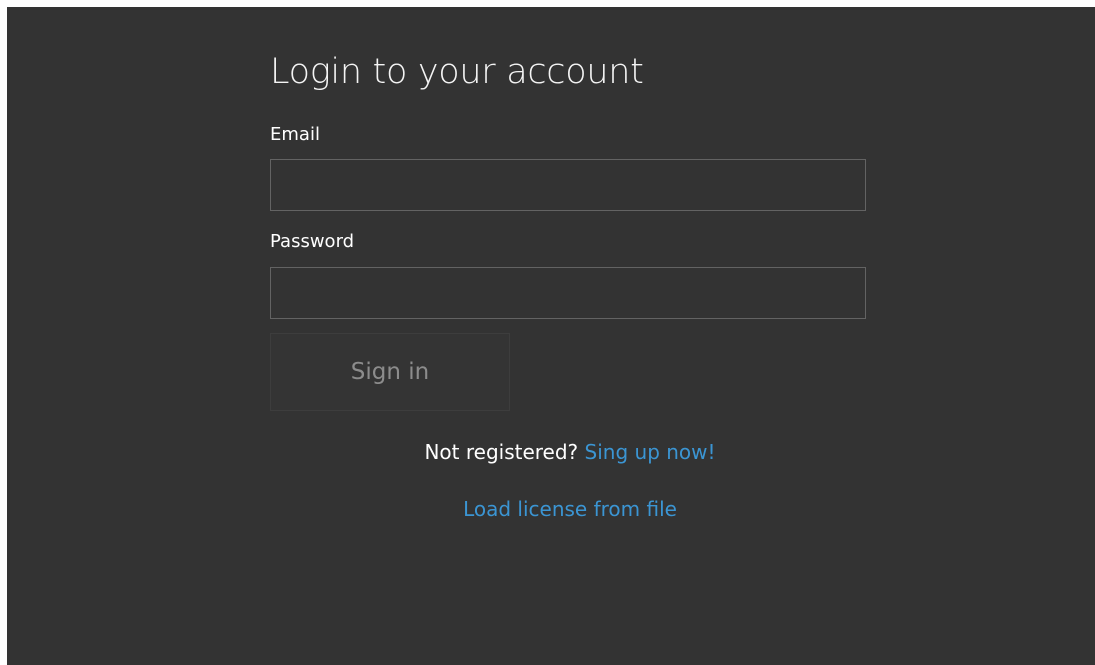 This screenshot has width=1095, height=665. What do you see at coordinates (457, 72) in the screenshot?
I see `page-title: Login to your account` at bounding box center [457, 72].